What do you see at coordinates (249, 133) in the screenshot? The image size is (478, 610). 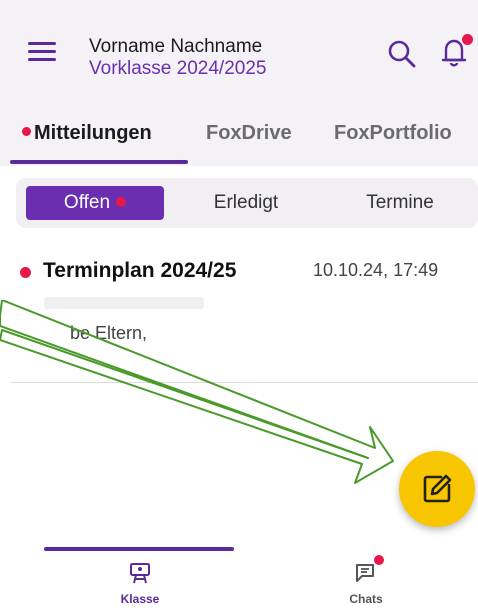 I see `tab-foxdrive: FoxDrive` at bounding box center [249, 133].